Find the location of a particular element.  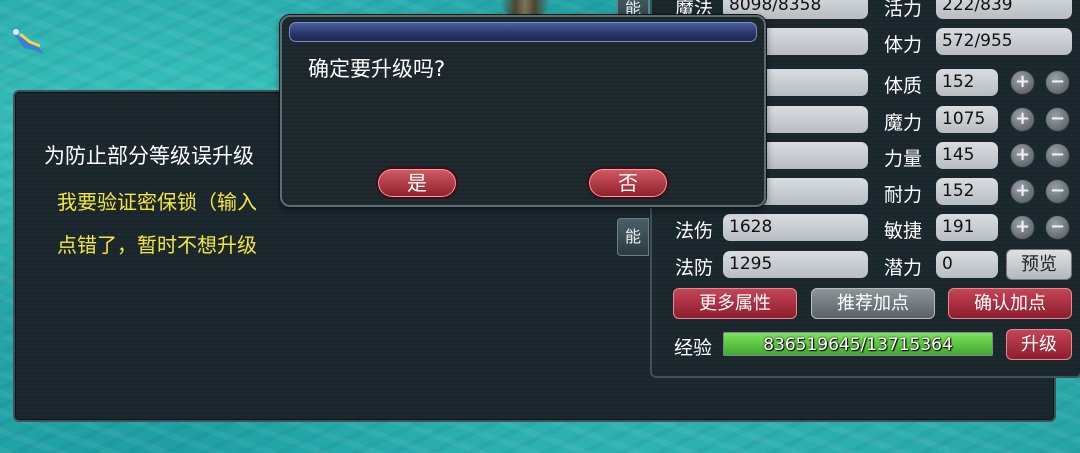

attr-label-strength: 力量 is located at coordinates (903, 159).